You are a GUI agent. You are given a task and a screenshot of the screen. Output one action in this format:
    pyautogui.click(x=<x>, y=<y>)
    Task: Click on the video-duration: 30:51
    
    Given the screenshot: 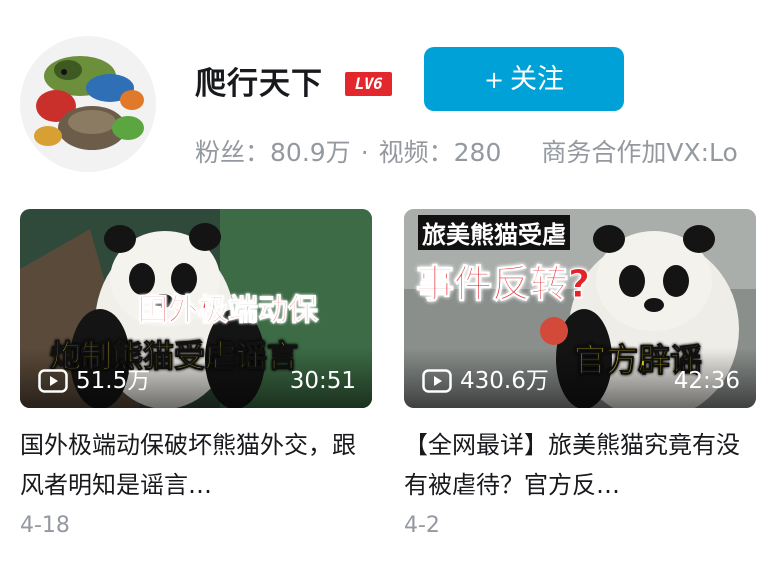 What is the action you would take?
    pyautogui.click(x=322, y=381)
    